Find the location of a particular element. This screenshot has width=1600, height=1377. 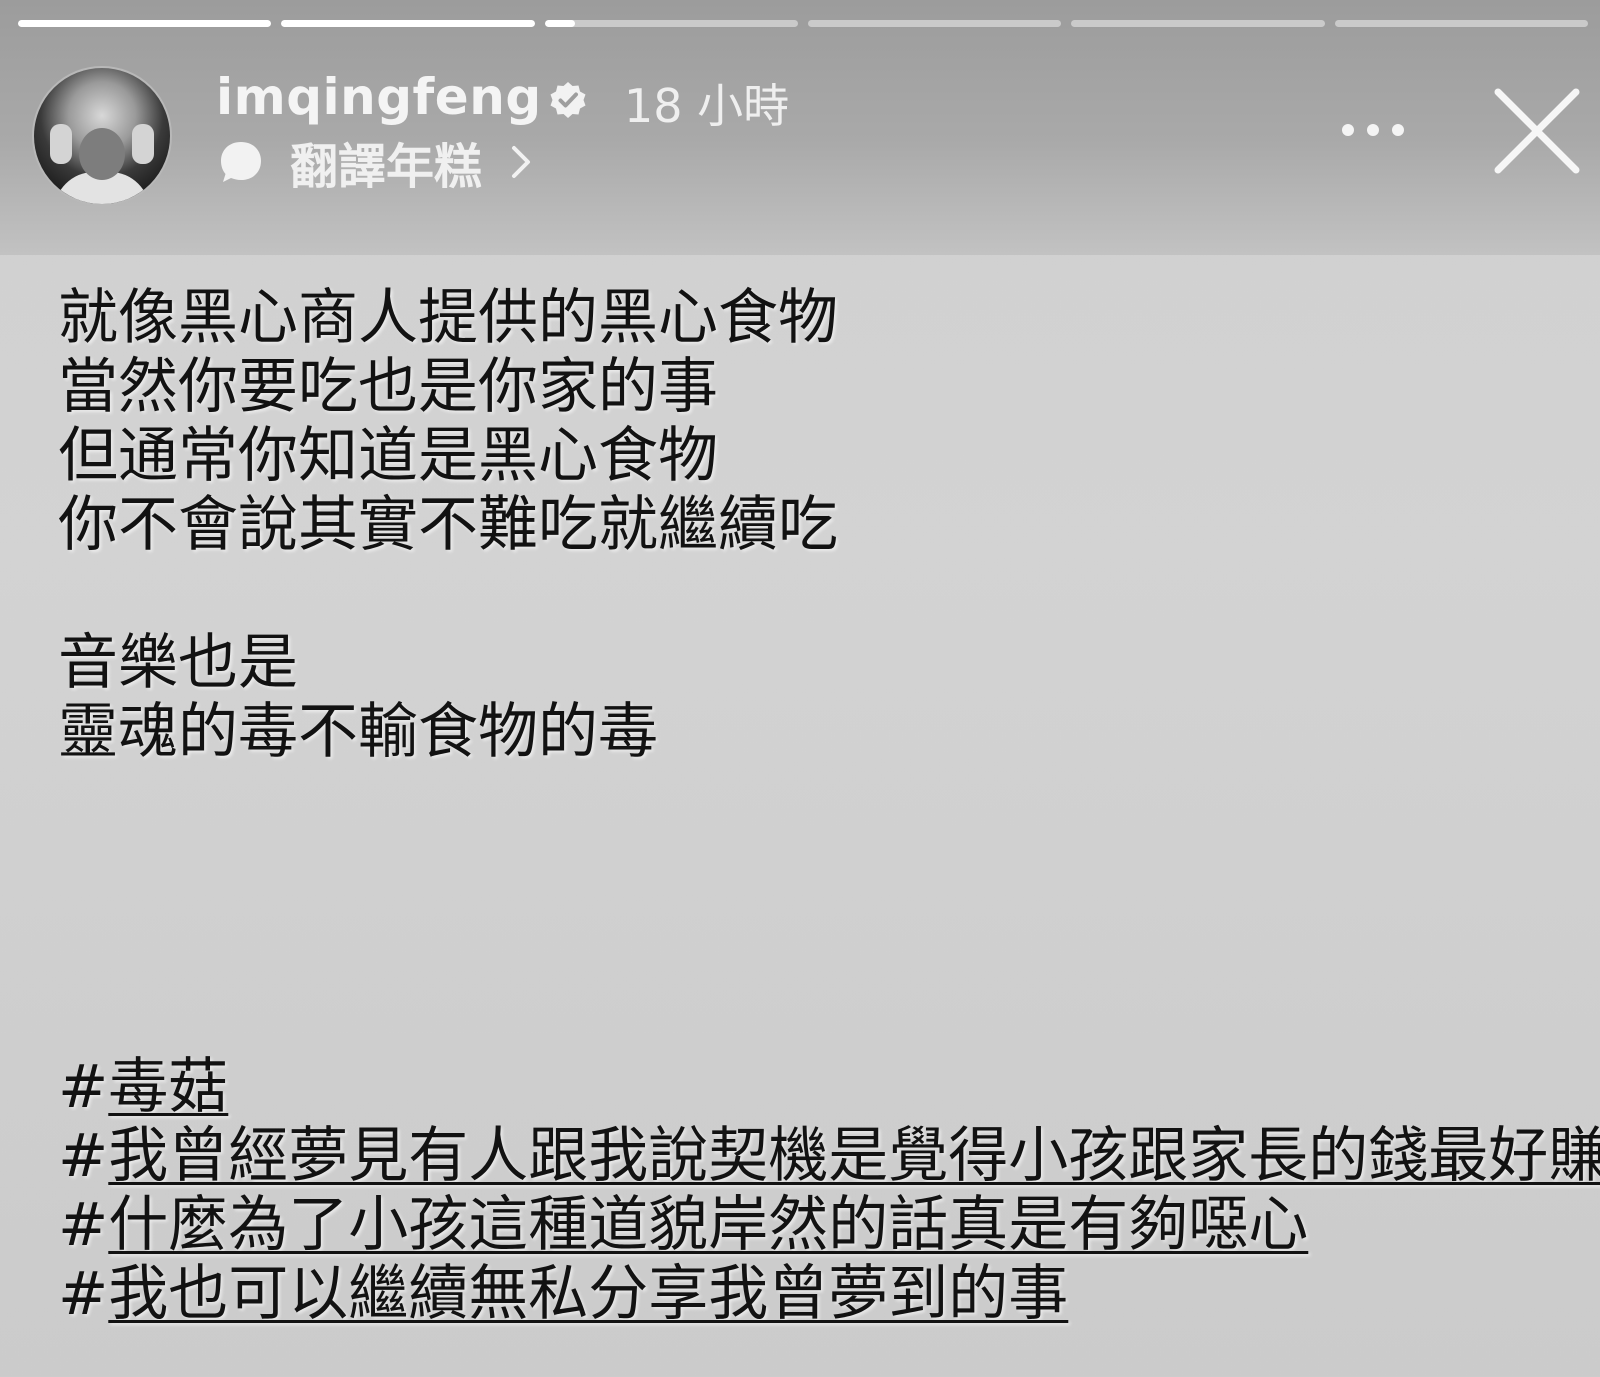

hashtag-link: #什麼為了小孩這種道貌岸然的話真是有夠噁心 is located at coordinates (818, 1225).